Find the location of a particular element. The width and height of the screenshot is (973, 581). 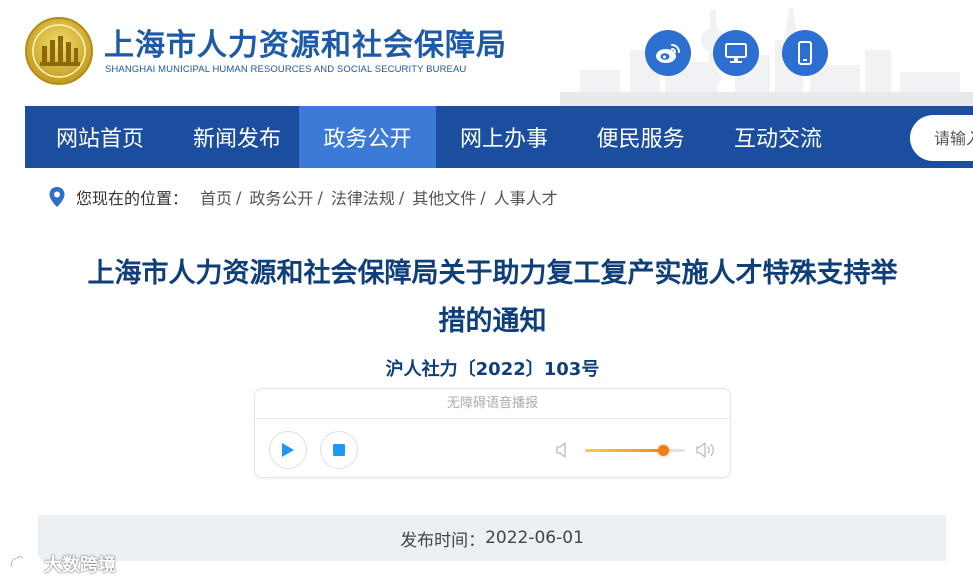

nav-item-government-affairs: 政务公开 is located at coordinates (367, 137).